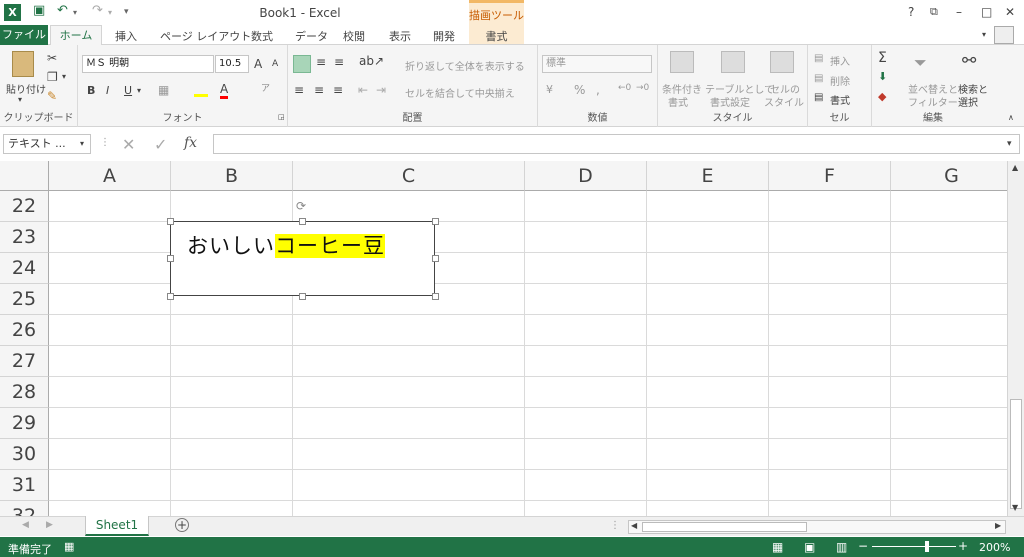  Describe the element at coordinates (49, 525) in the screenshot. I see `next-sheet-icon: ▶` at that location.